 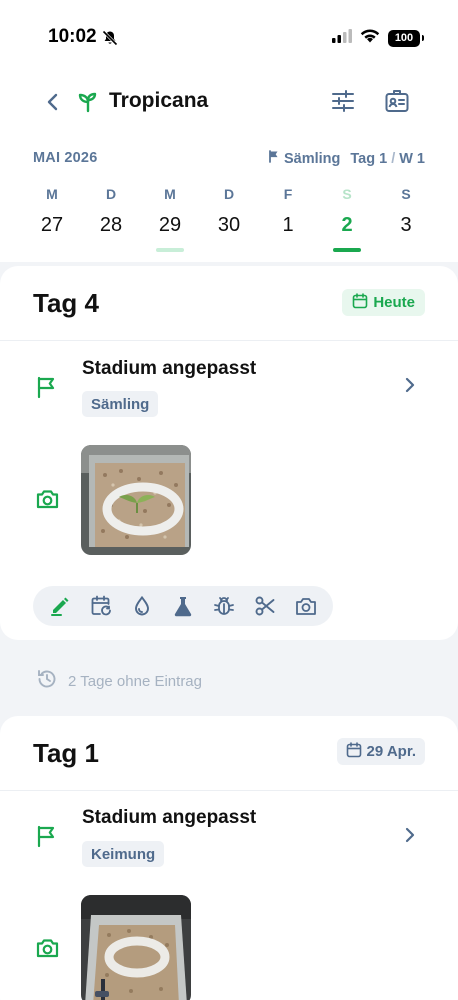 What do you see at coordinates (288, 194) in the screenshot?
I see `weekday-letter: F` at bounding box center [288, 194].